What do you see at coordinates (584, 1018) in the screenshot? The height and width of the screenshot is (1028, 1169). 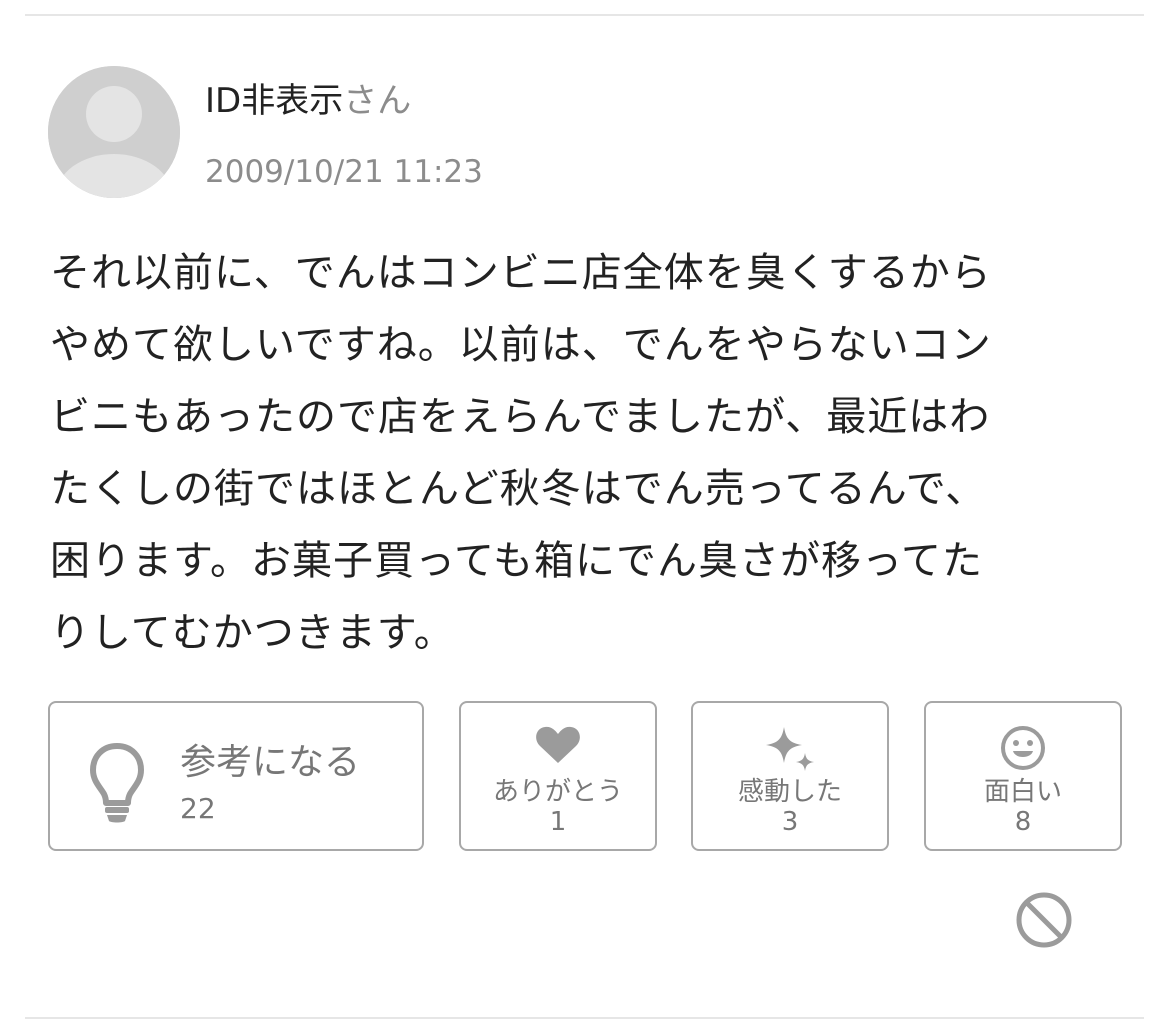 I see `bottom-divider` at bounding box center [584, 1018].